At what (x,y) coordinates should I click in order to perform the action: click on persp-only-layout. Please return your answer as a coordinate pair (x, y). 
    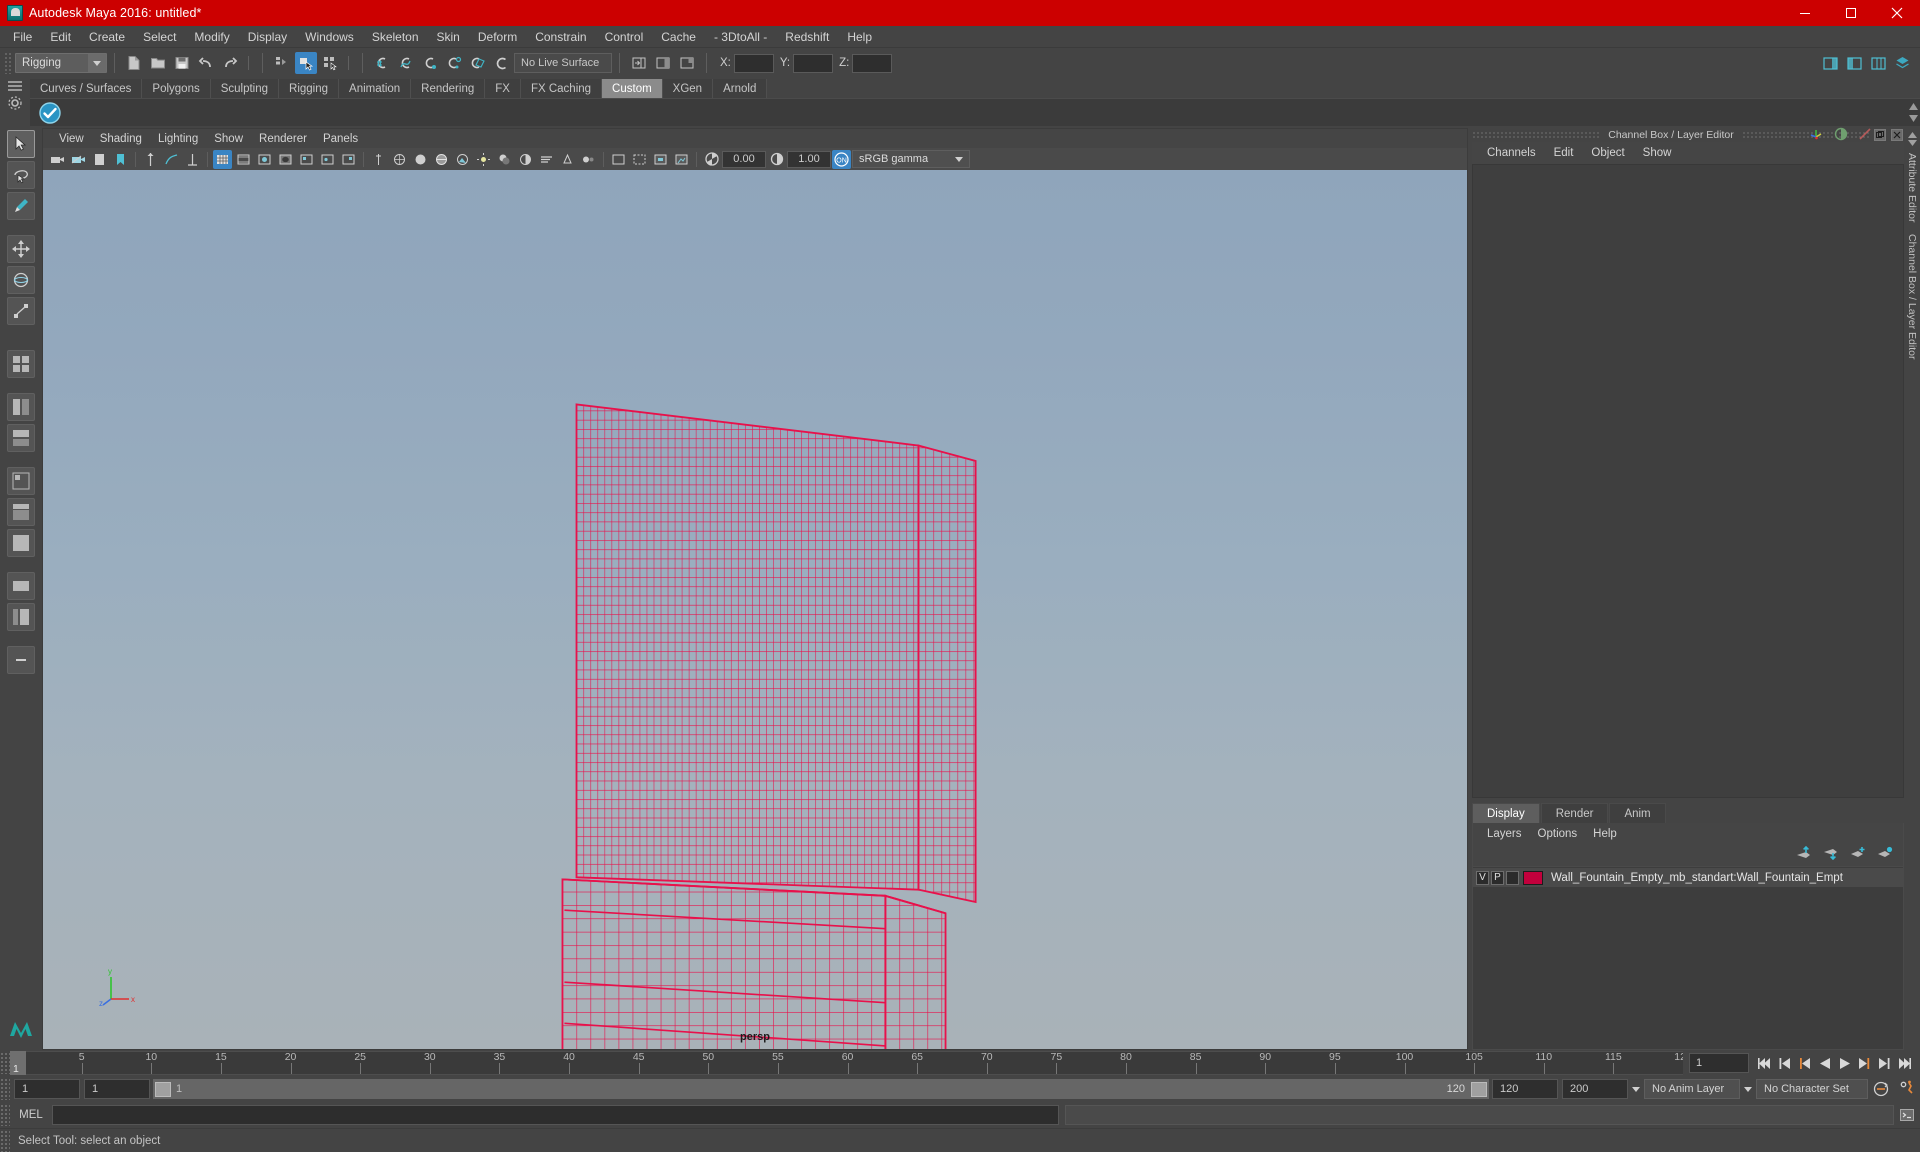
    Looking at the image, I should click on (21, 586).